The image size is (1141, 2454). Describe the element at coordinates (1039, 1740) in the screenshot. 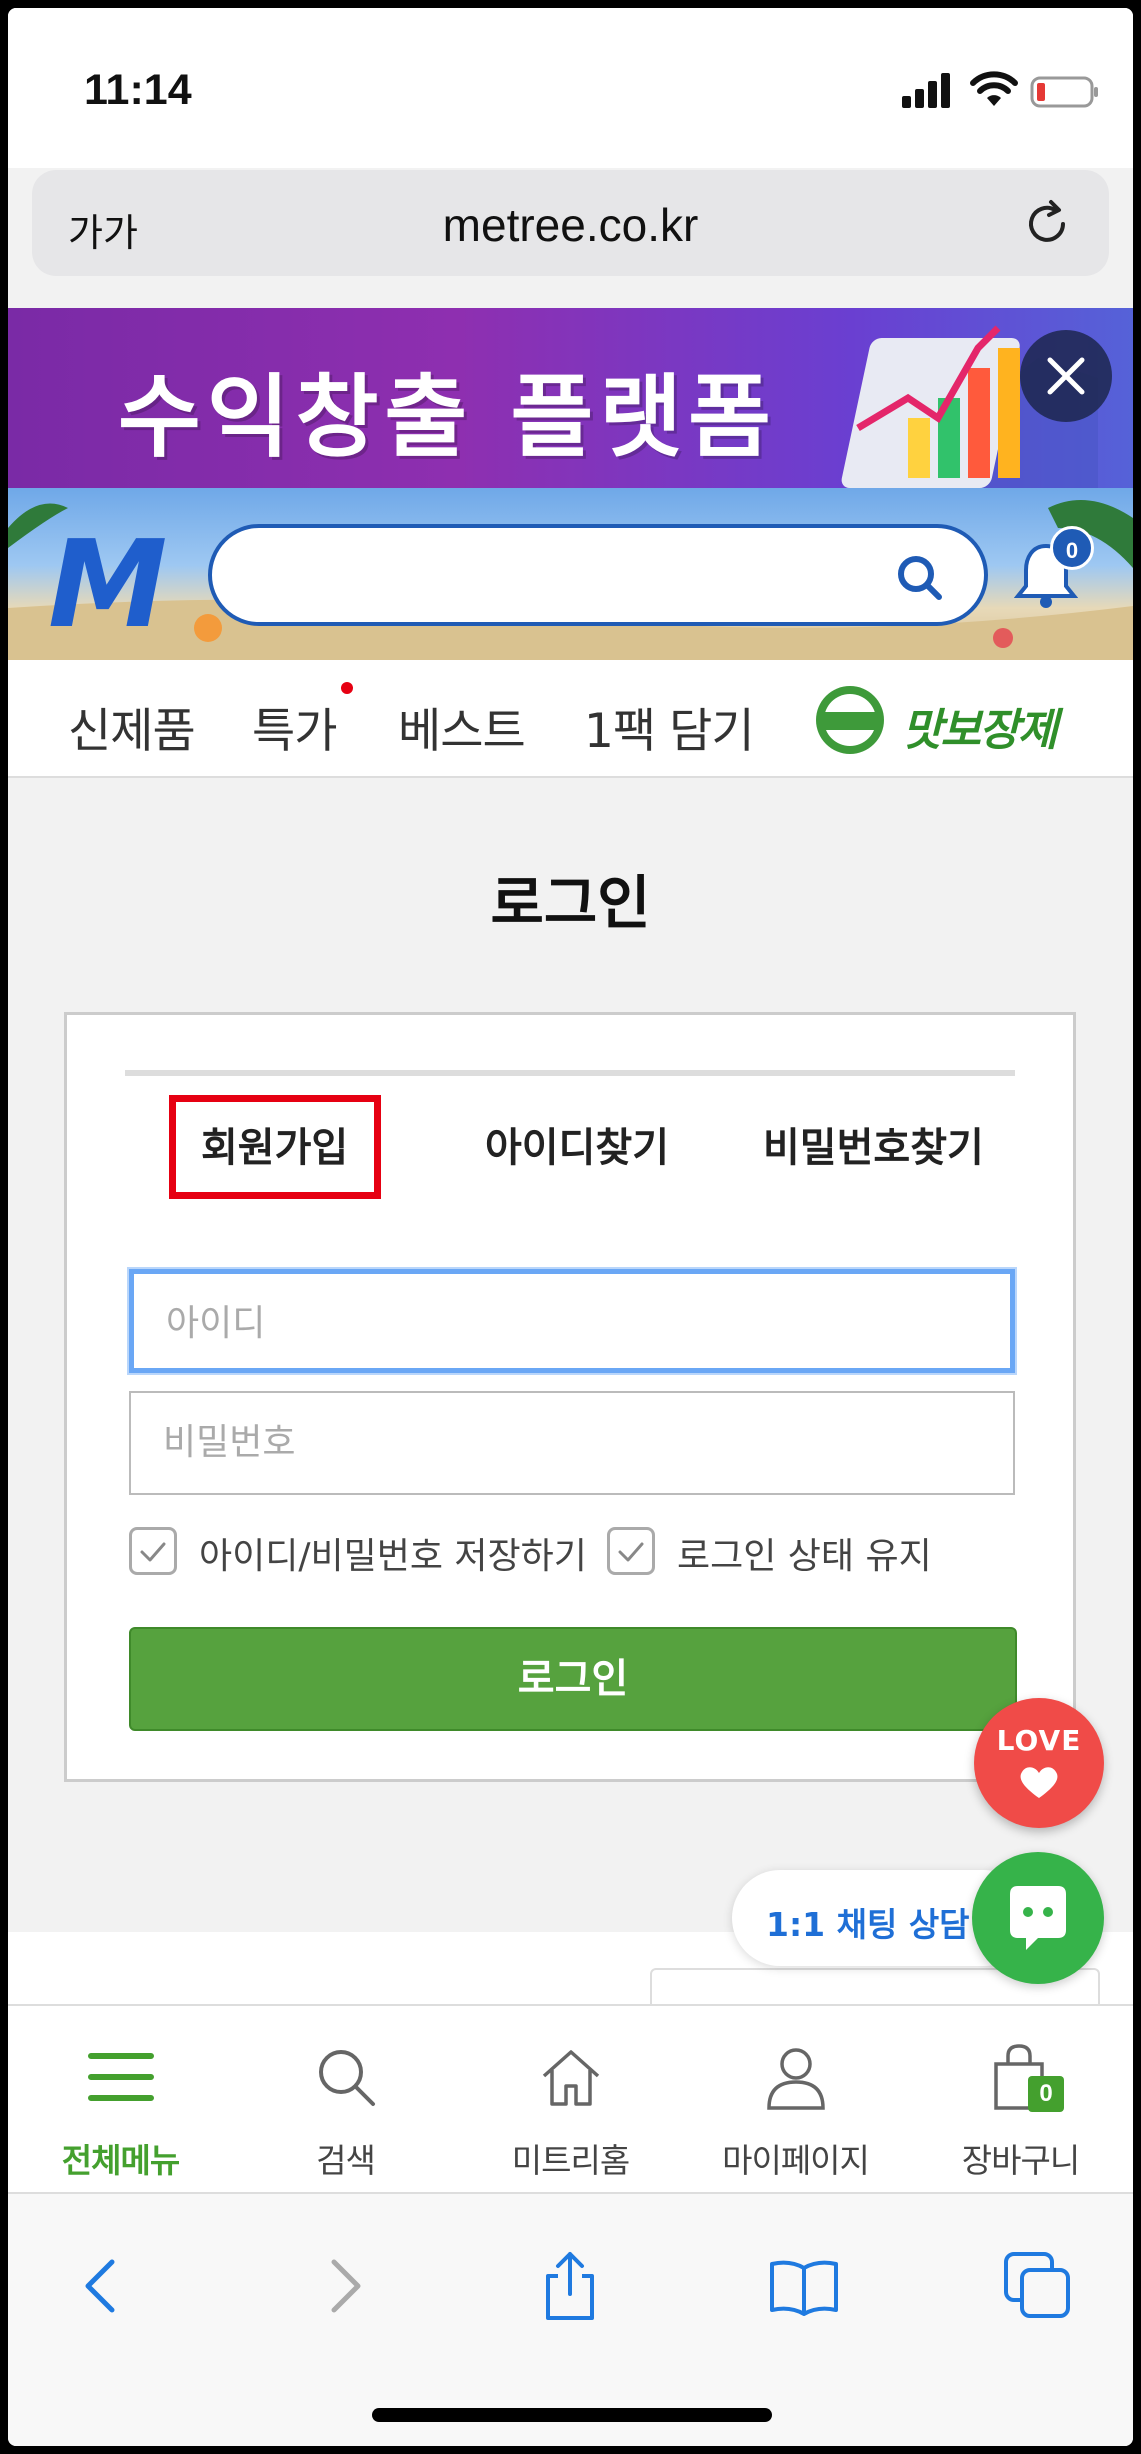

I see `love-label: LOVE` at that location.